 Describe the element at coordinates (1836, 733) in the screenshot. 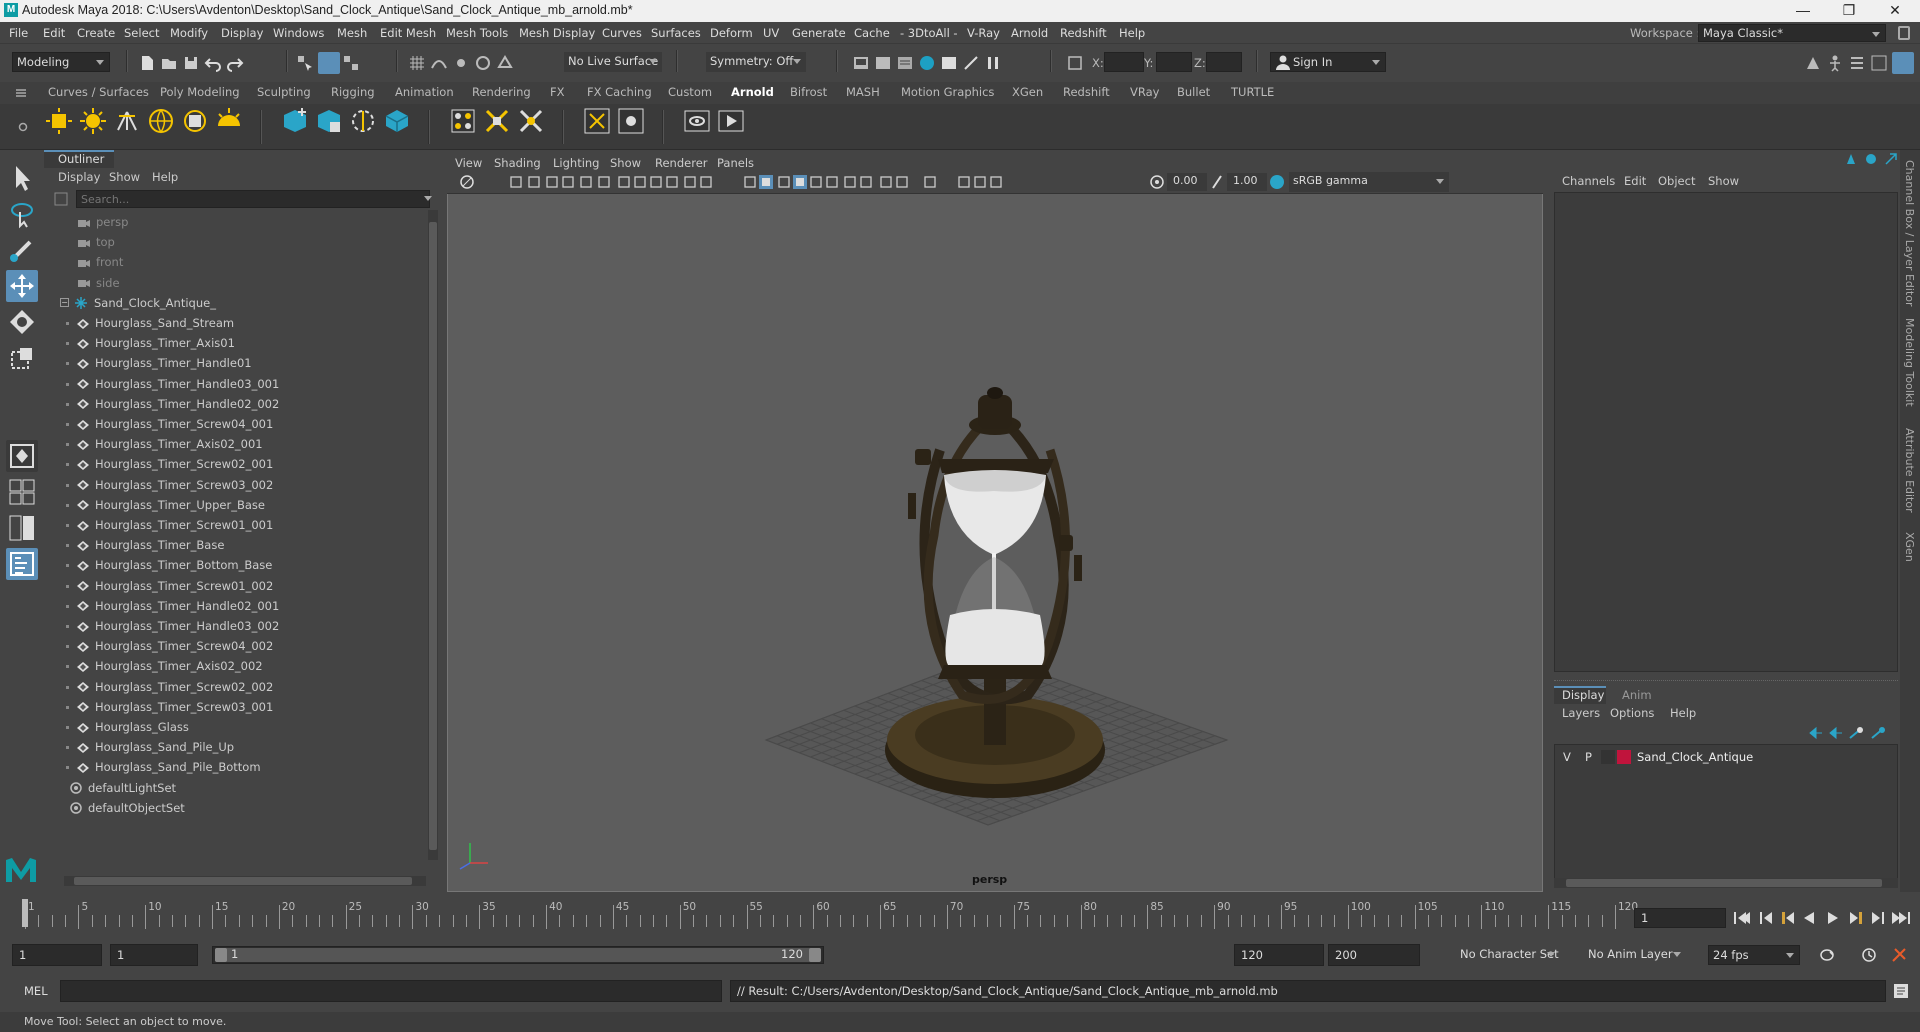

I see `move-layer-down-icon` at that location.